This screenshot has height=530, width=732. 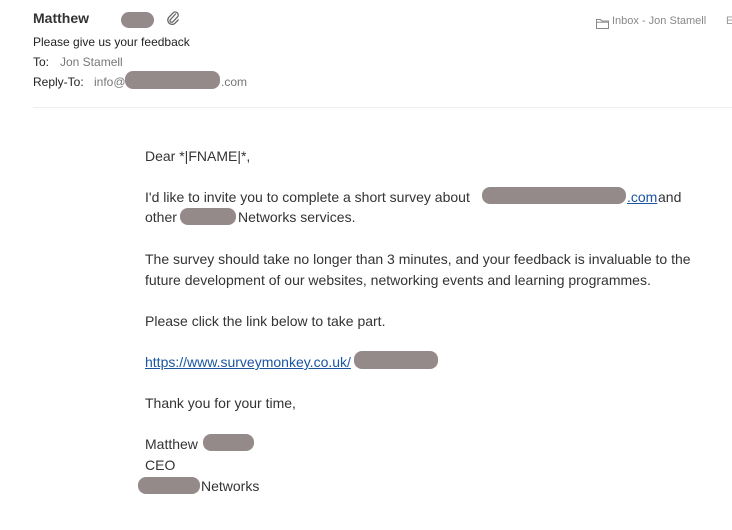 What do you see at coordinates (554, 195) in the screenshot?
I see `redacted-company-domain` at bounding box center [554, 195].